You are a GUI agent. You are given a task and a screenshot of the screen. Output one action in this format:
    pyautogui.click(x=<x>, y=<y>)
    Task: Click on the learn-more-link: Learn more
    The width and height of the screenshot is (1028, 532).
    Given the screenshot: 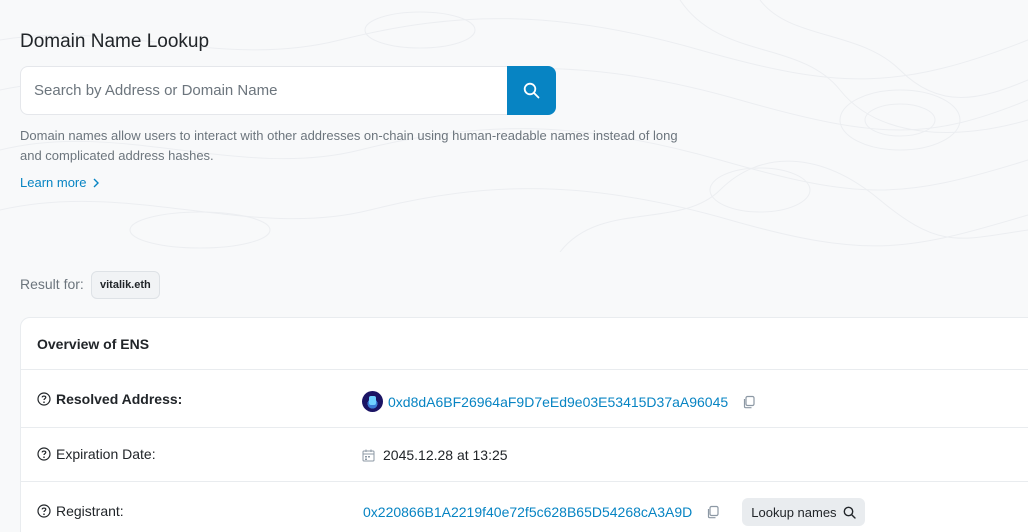 What is the action you would take?
    pyautogui.click(x=60, y=182)
    